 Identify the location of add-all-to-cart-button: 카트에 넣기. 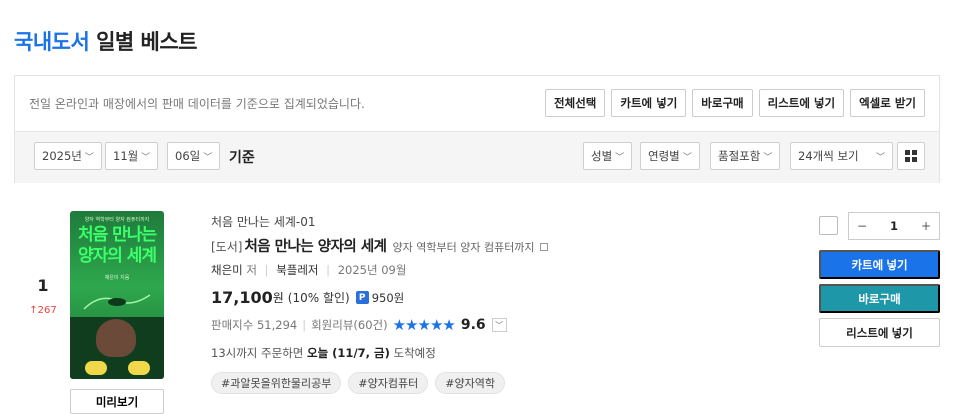
(649, 103).